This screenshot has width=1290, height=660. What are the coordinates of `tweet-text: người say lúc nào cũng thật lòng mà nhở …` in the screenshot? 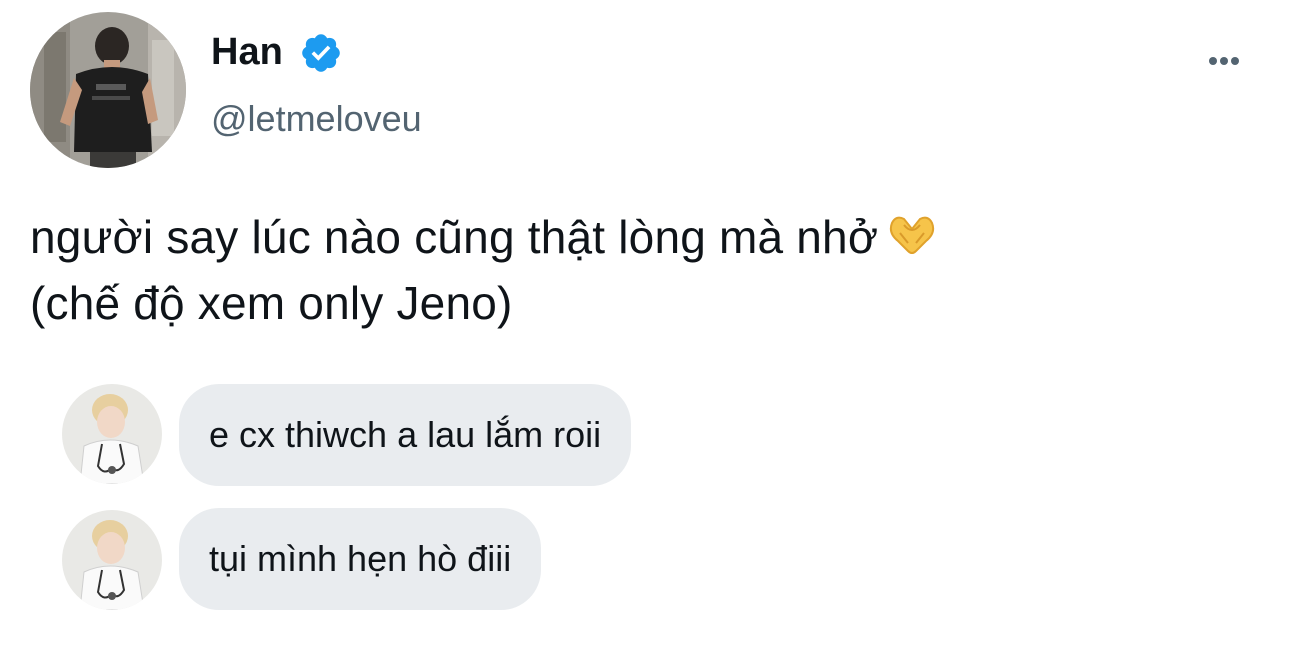 It's located at (484, 270).